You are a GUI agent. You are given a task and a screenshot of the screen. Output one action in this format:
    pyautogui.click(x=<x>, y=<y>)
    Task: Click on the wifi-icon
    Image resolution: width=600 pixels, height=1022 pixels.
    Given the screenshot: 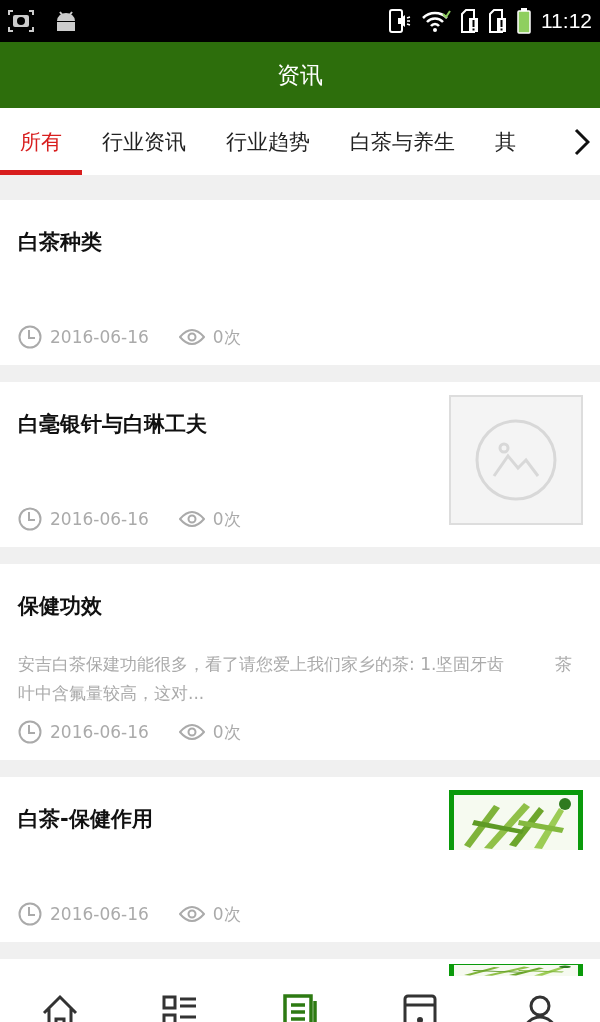 What is the action you would take?
    pyautogui.click(x=436, y=21)
    